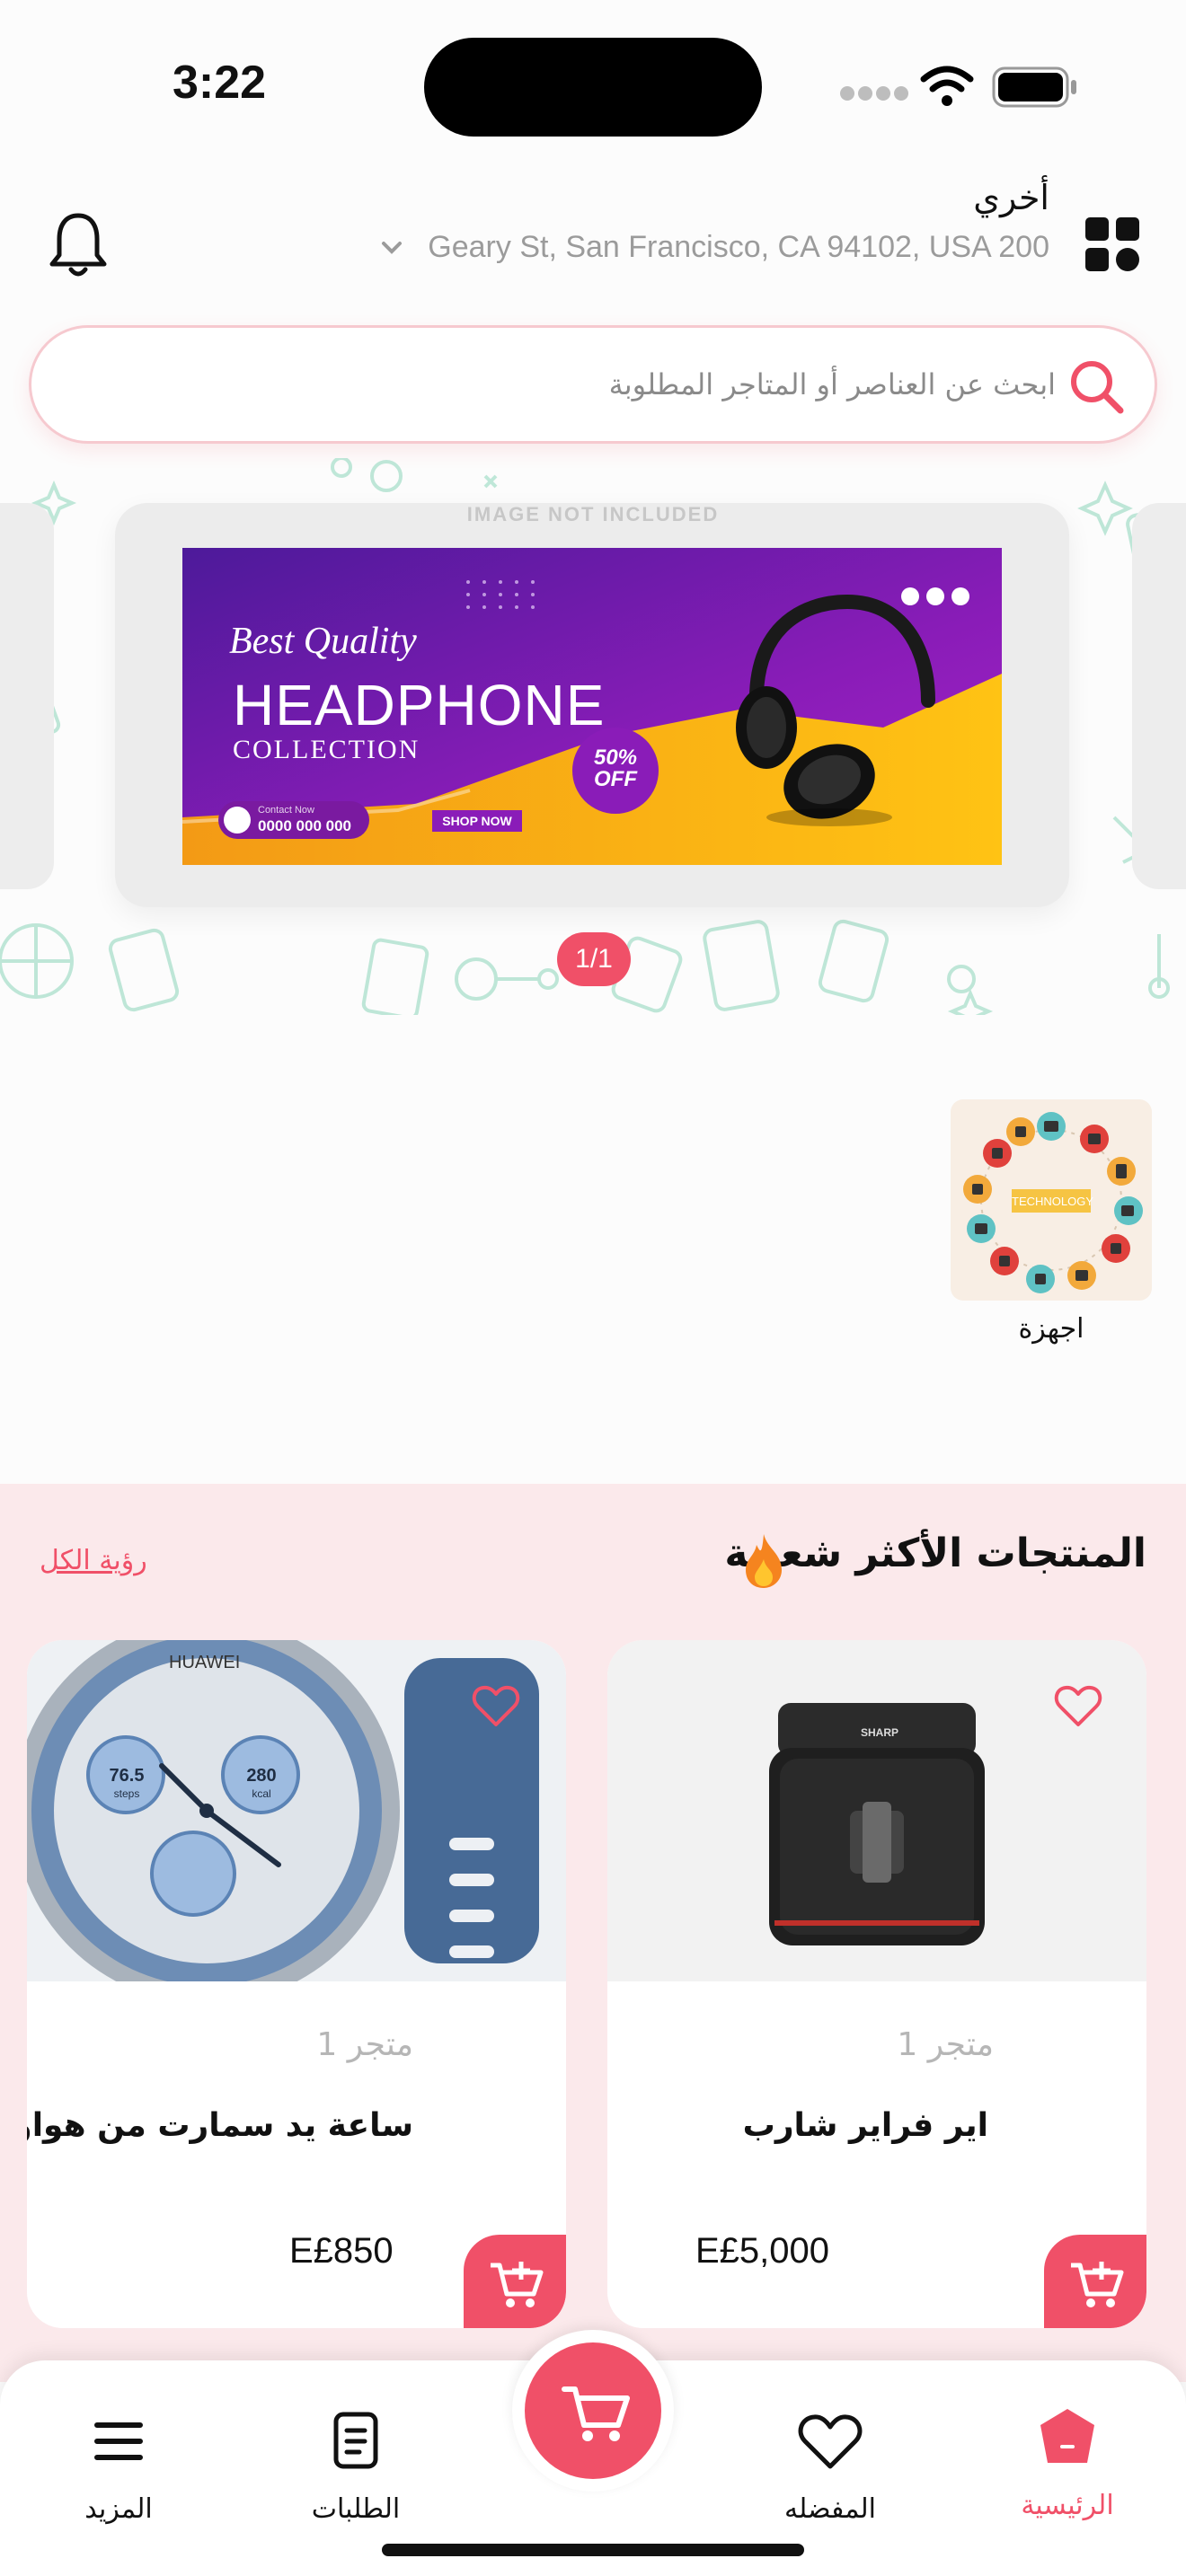  Describe the element at coordinates (931, 598) in the screenshot. I see `more-dots-icon` at that location.